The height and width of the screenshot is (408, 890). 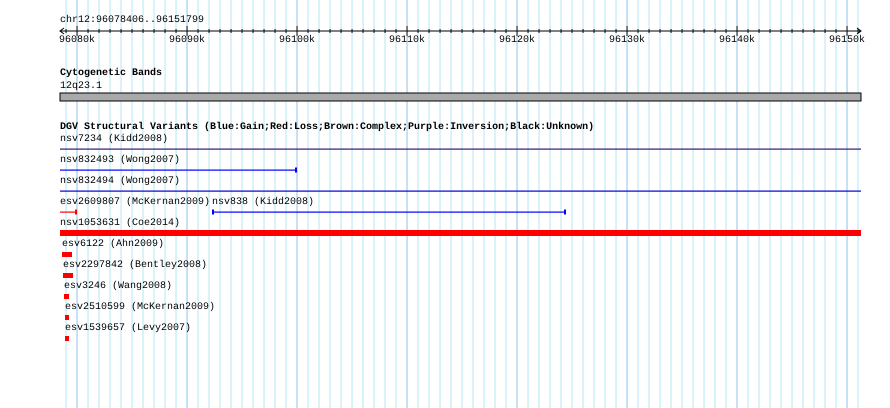 What do you see at coordinates (114, 140) in the screenshot?
I see `variant-label: nsv7234 (Kidd2008)` at bounding box center [114, 140].